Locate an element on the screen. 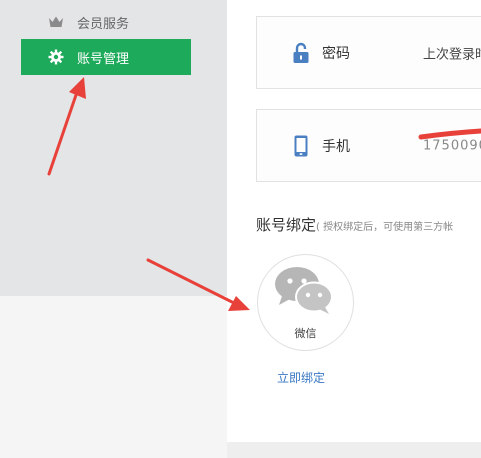 This screenshot has height=458, width=481. footer-strip is located at coordinates (354, 450).